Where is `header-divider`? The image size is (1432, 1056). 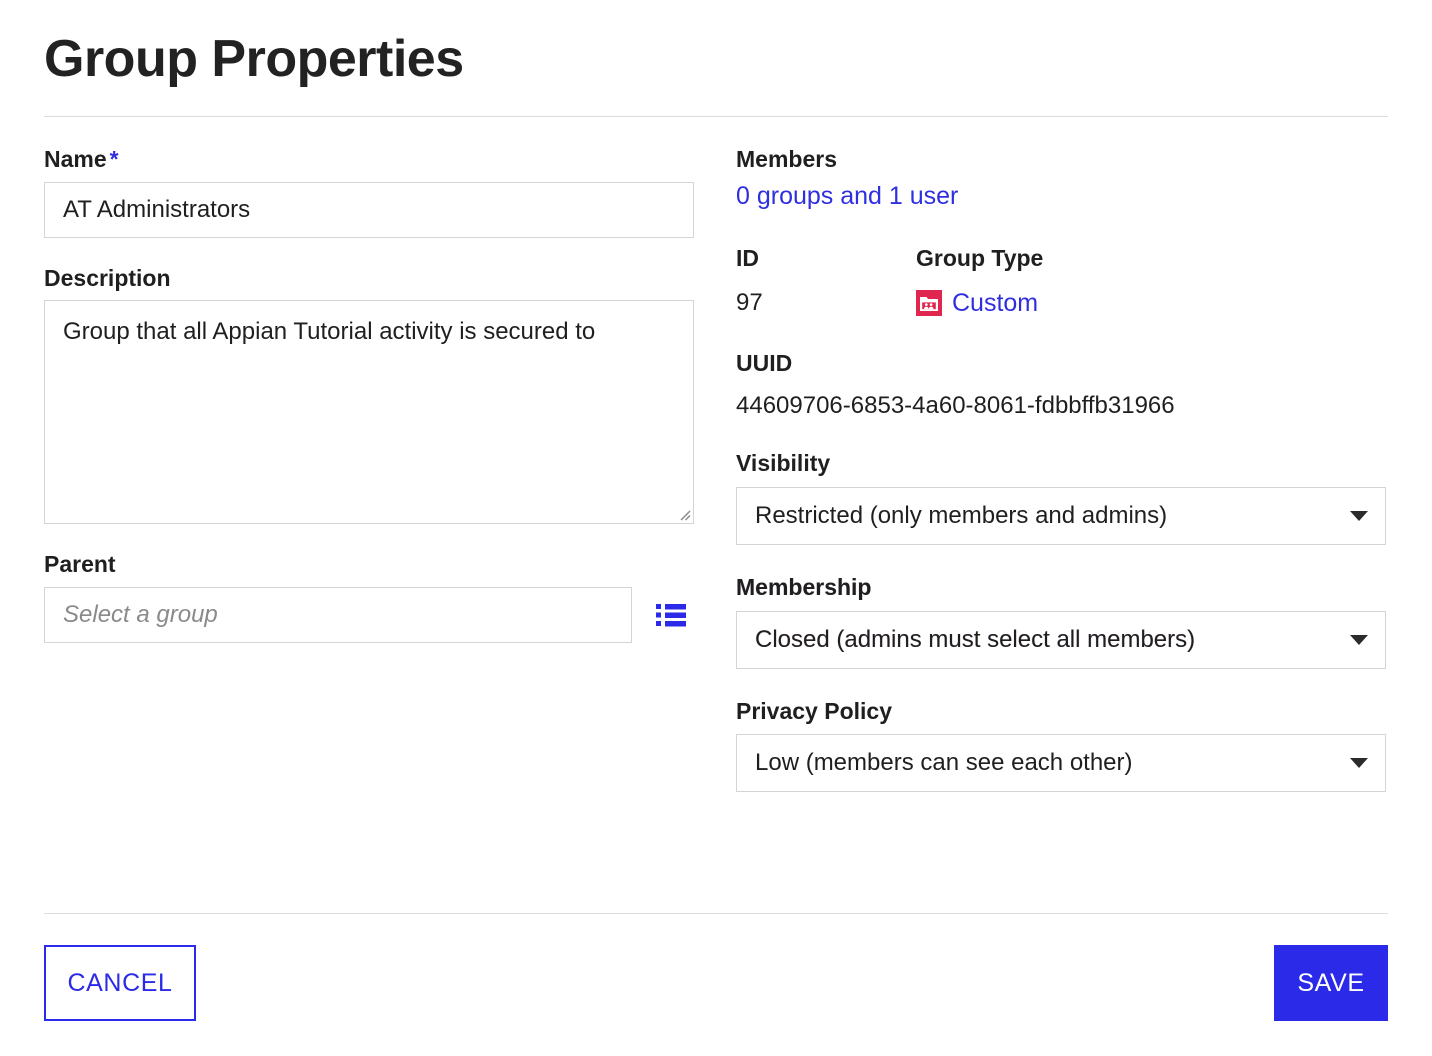 header-divider is located at coordinates (716, 116).